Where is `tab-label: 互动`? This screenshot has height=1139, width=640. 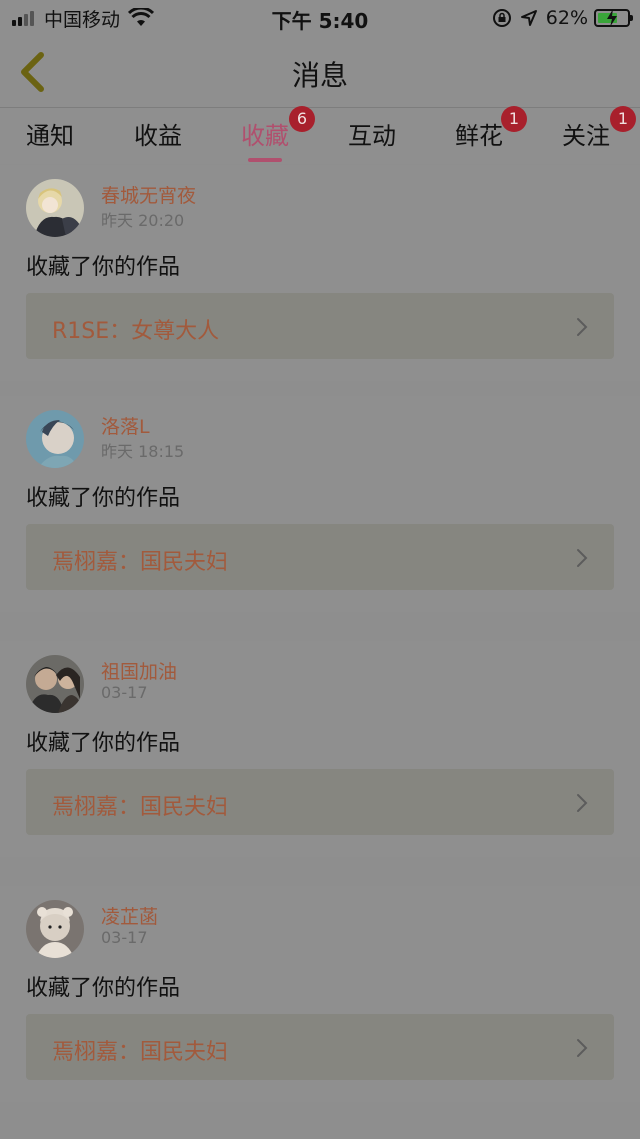 tab-label: 互动 is located at coordinates (372, 136).